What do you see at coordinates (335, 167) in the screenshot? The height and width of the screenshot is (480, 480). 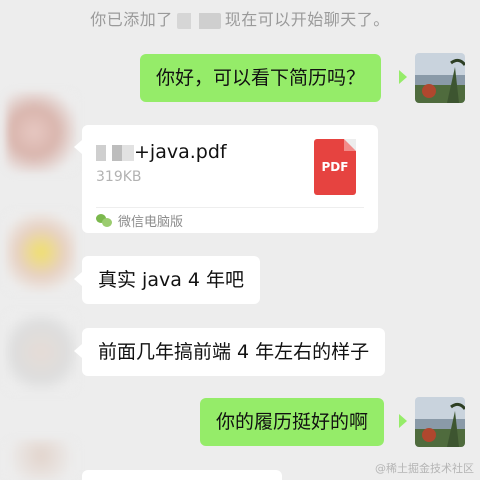 I see `pdf-file-icon: PDF` at bounding box center [335, 167].